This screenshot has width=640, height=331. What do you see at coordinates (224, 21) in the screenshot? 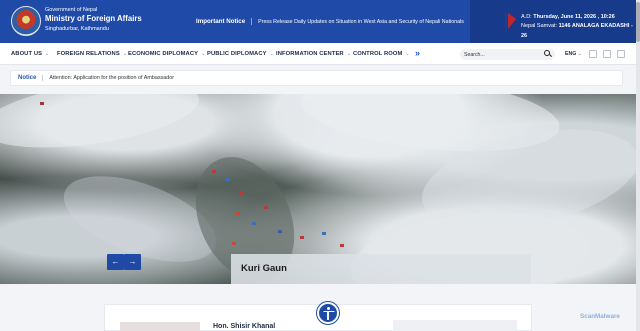
I see `important-notice-label: Important Notice` at bounding box center [224, 21].